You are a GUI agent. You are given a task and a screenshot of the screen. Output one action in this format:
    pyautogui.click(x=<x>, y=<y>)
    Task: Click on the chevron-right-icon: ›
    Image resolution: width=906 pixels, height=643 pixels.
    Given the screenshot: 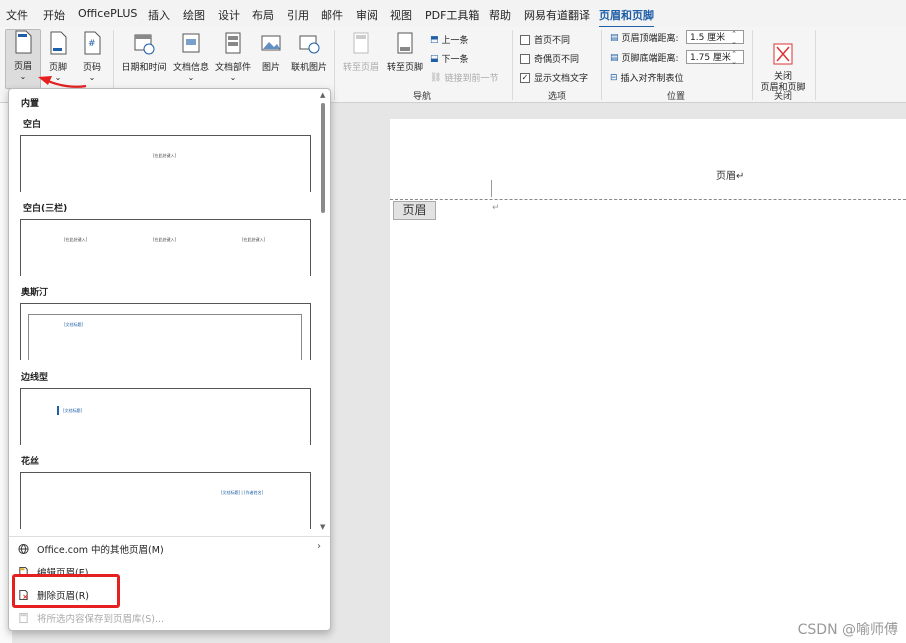 What is the action you would take?
    pyautogui.click(x=319, y=546)
    